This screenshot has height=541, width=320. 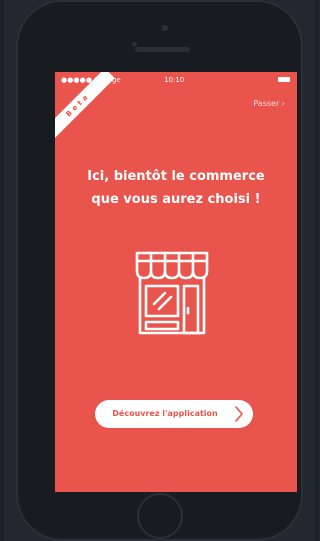 What do you see at coordinates (269, 103) in the screenshot?
I see `skip-button: Passer ›` at bounding box center [269, 103].